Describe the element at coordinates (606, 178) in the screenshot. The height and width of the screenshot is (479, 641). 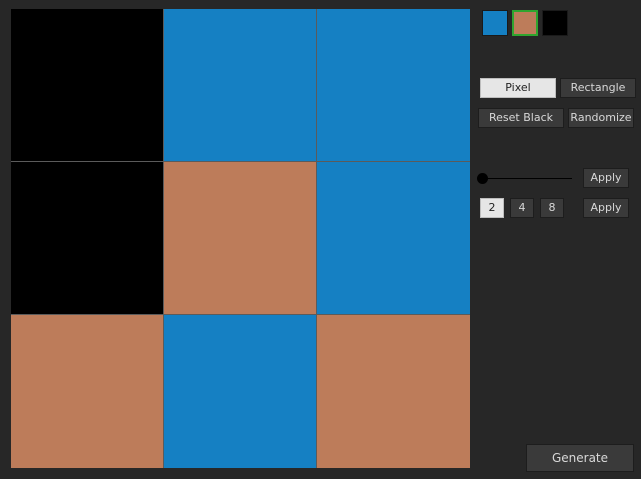
I see `apply-slider-button: Apply` at that location.